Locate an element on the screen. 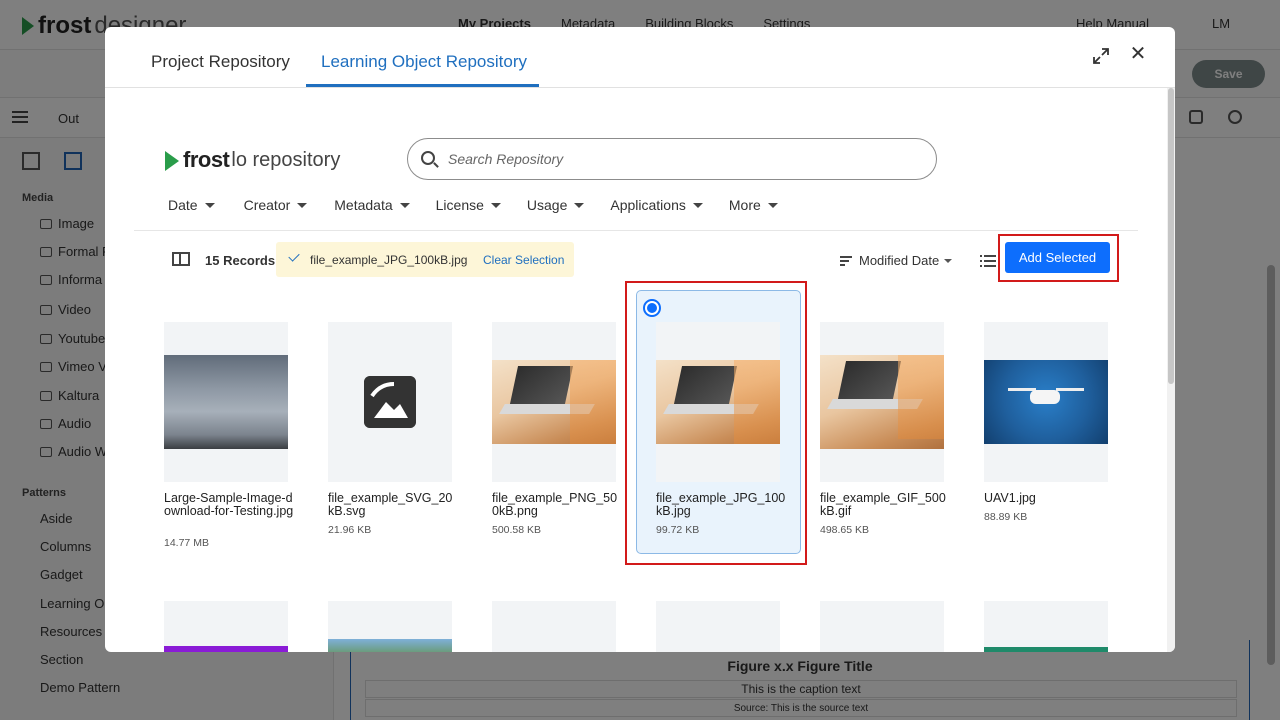  media-file-name: file_example_PNG_500kB.png is located at coordinates (555, 504).